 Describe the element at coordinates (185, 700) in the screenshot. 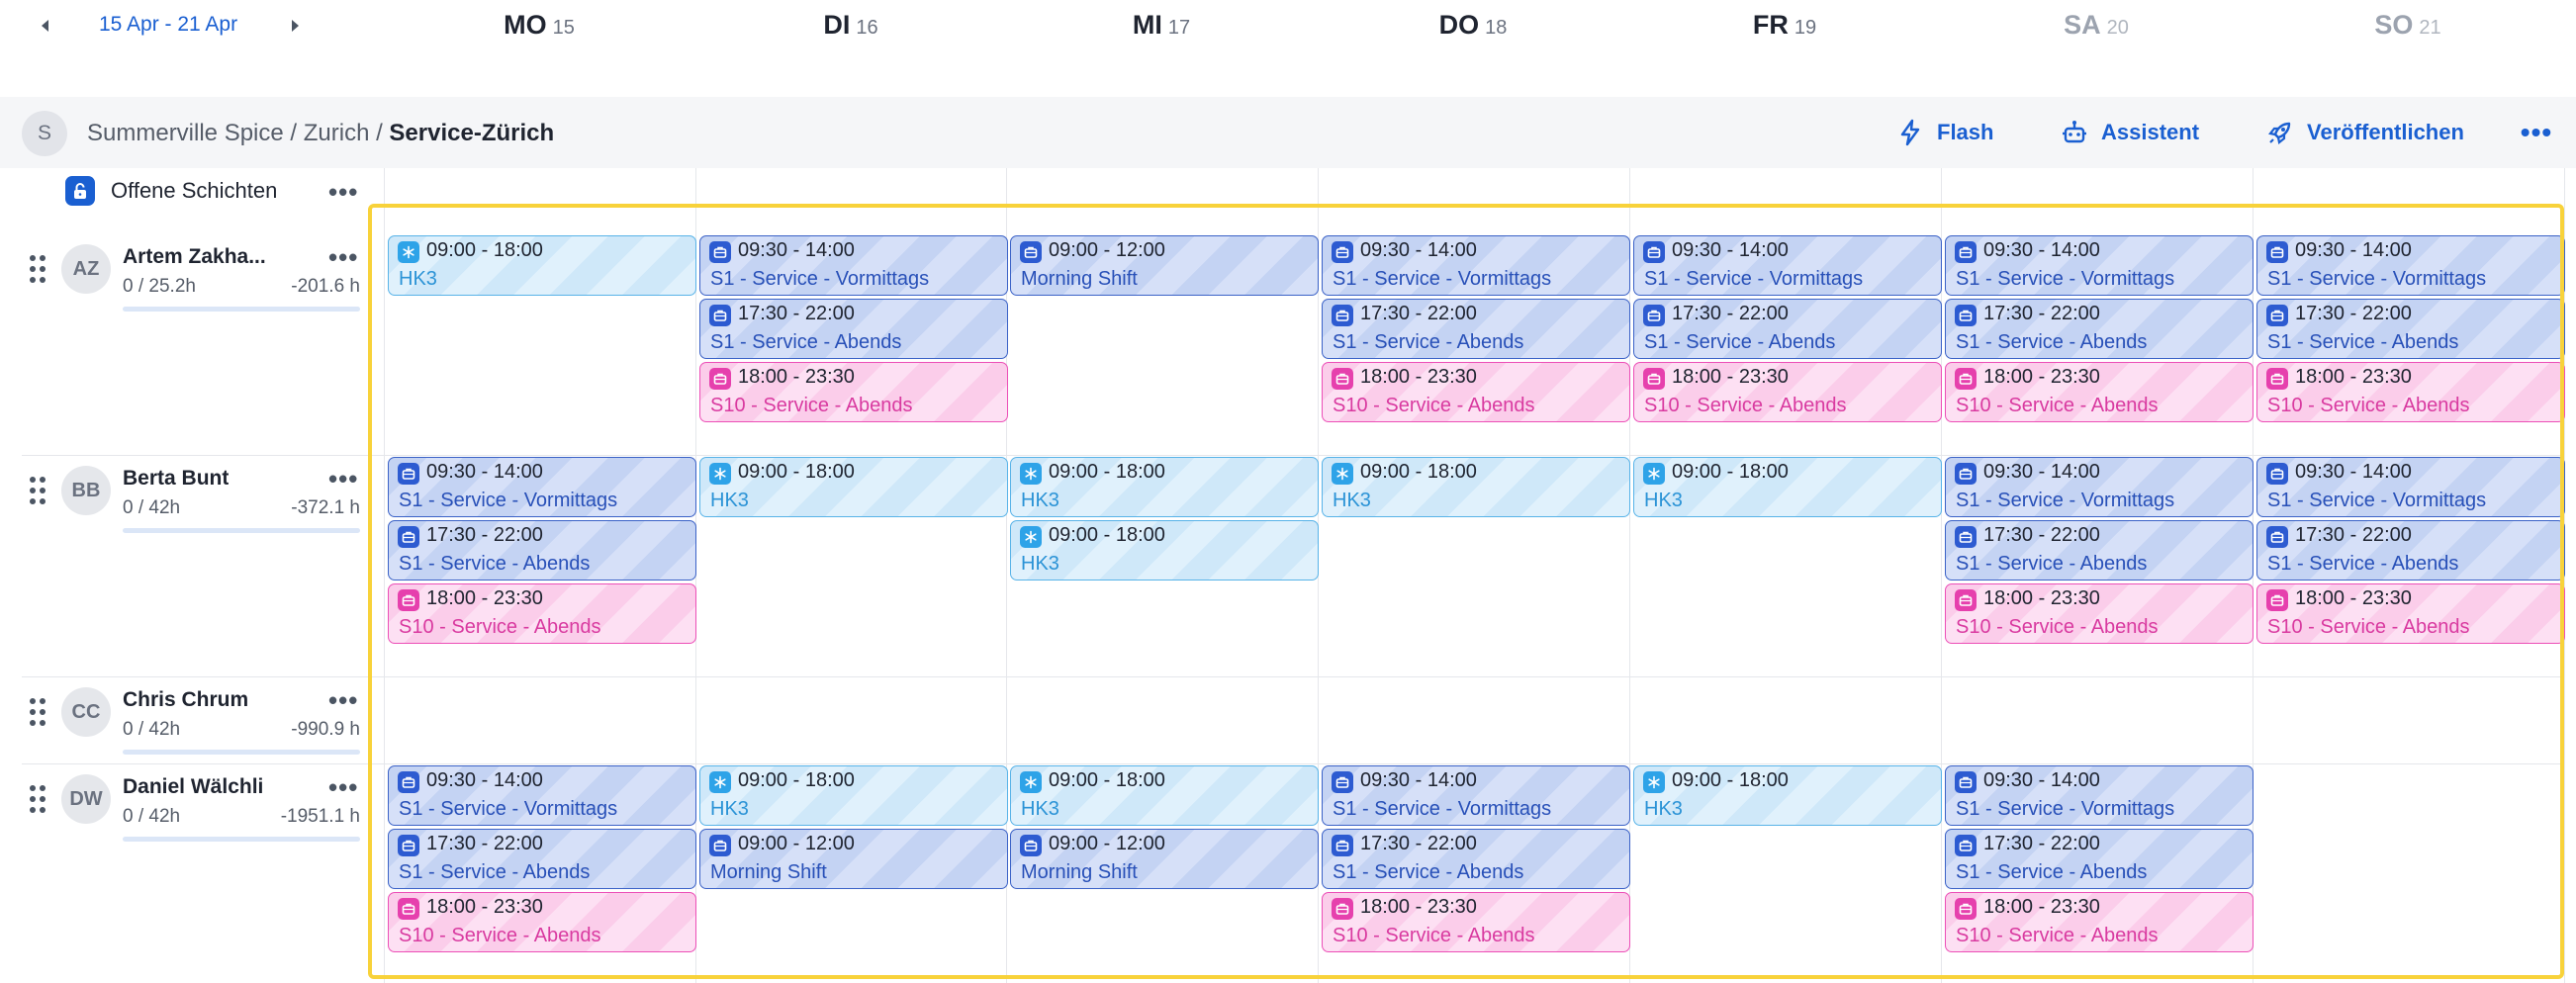

I see `employee-name: Chris Chrum` at that location.